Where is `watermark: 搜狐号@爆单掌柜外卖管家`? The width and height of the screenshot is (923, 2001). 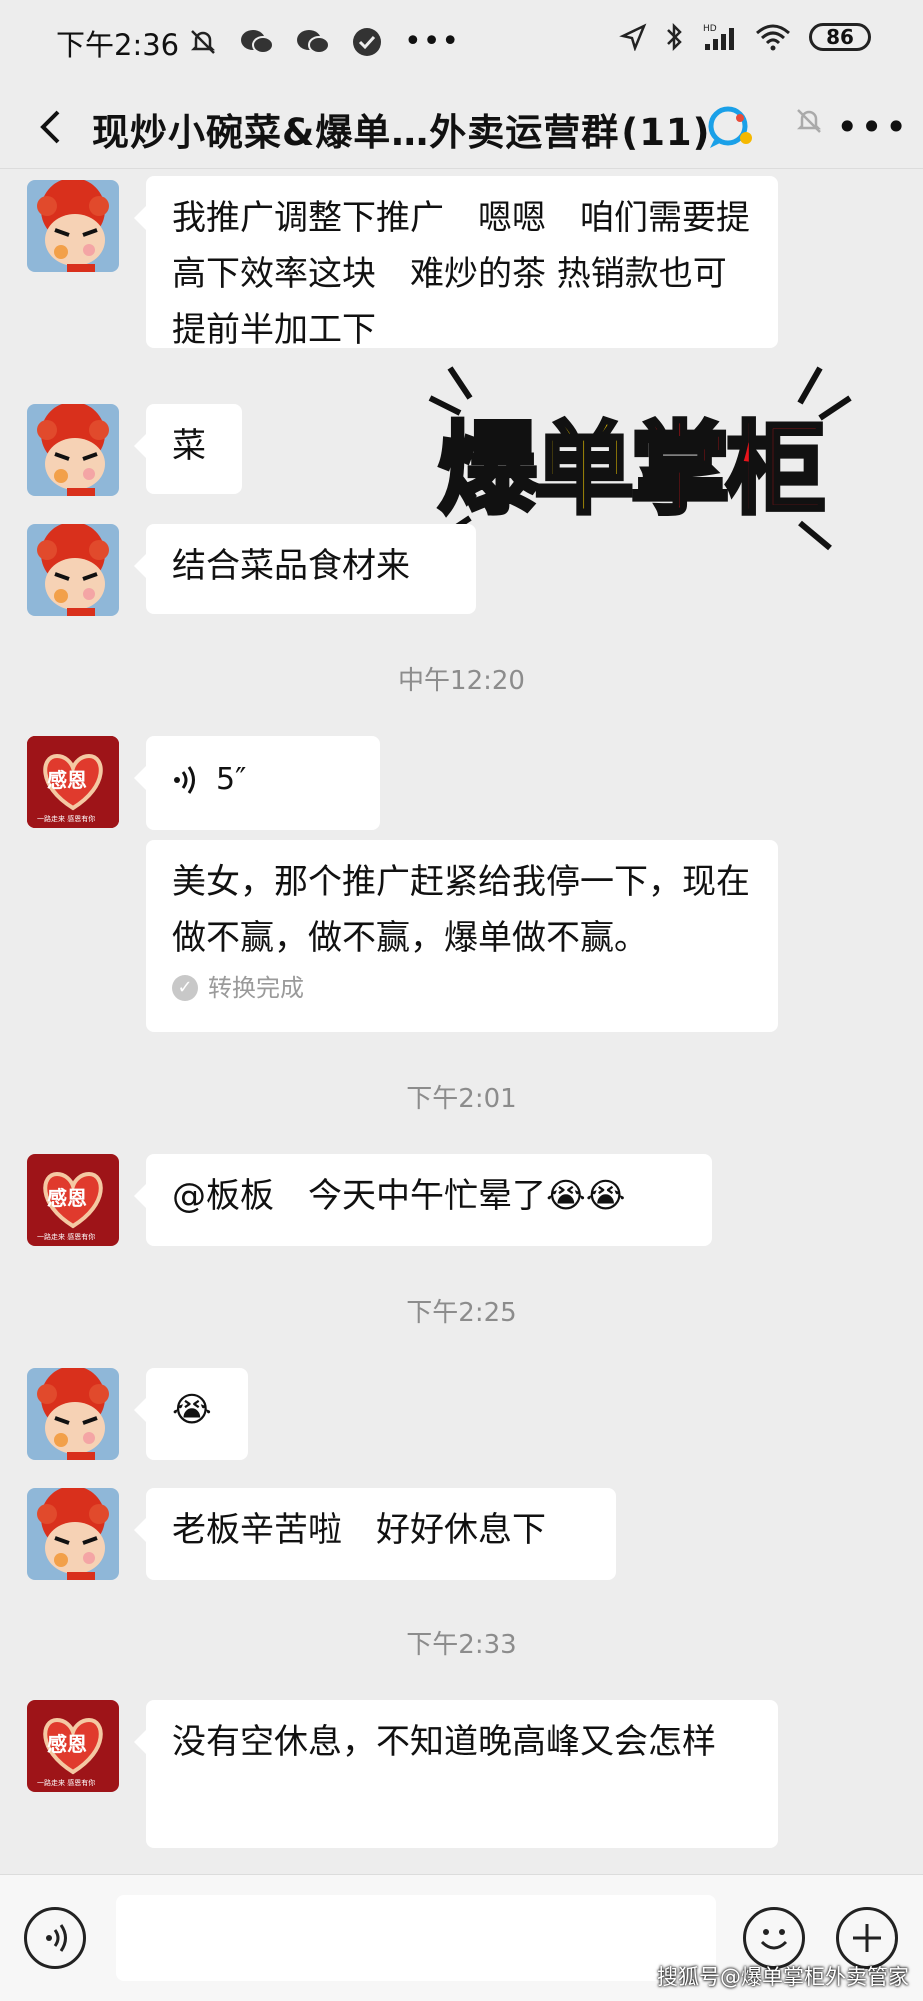
watermark: 搜狐号@爆单掌柜外卖管家 is located at coordinates (783, 1977).